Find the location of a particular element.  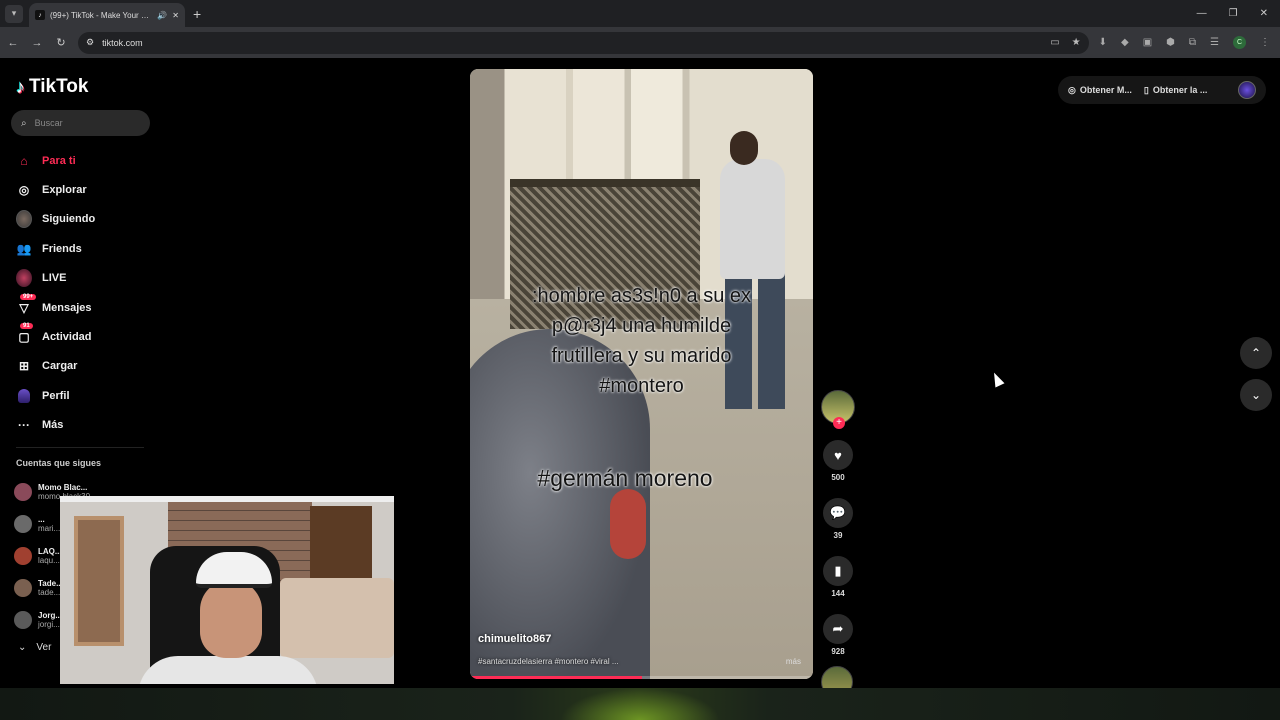

close-tab-icon: ✕ is located at coordinates (175, 15).